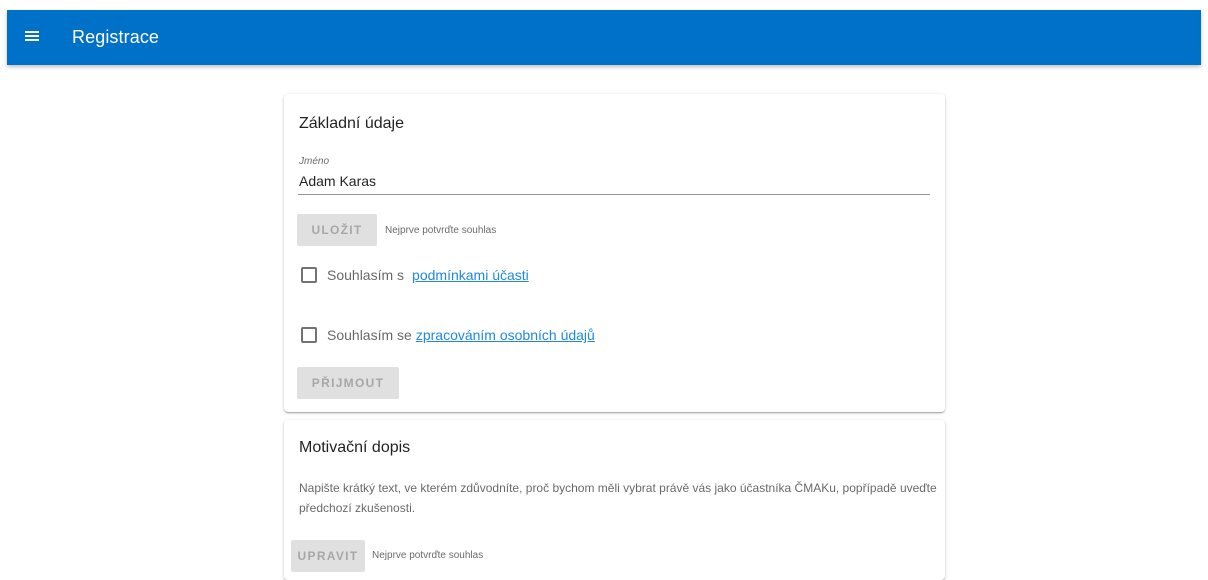  What do you see at coordinates (328, 556) in the screenshot?
I see `edit-button: UPRAVIT` at bounding box center [328, 556].